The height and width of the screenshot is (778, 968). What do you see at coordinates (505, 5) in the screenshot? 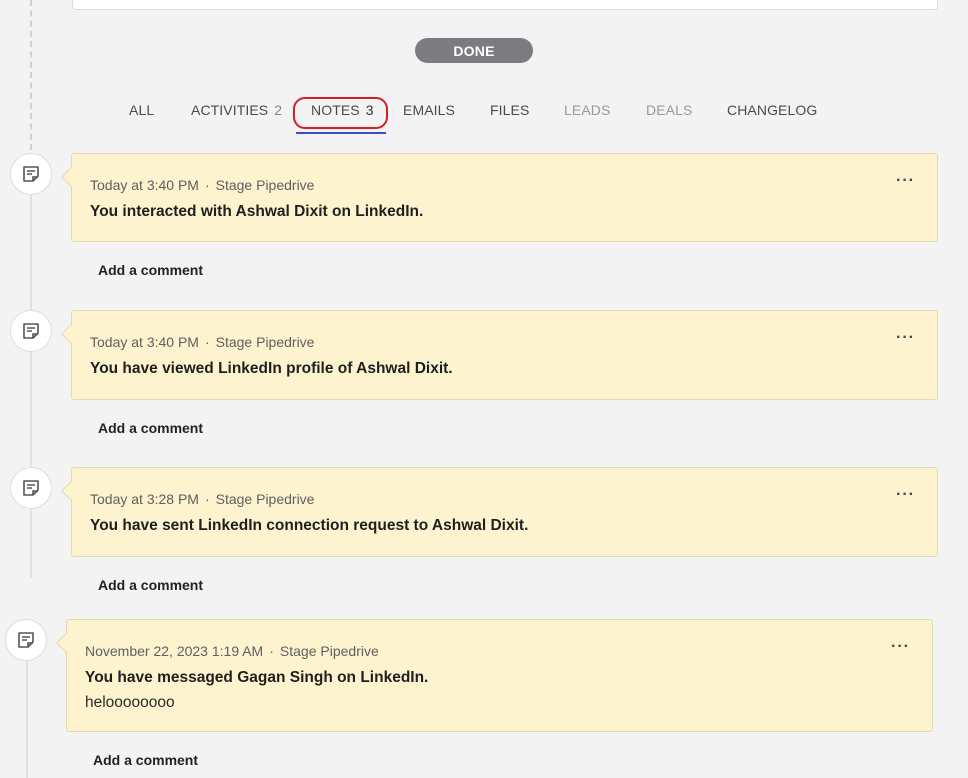
I see `previous-card-edge` at bounding box center [505, 5].